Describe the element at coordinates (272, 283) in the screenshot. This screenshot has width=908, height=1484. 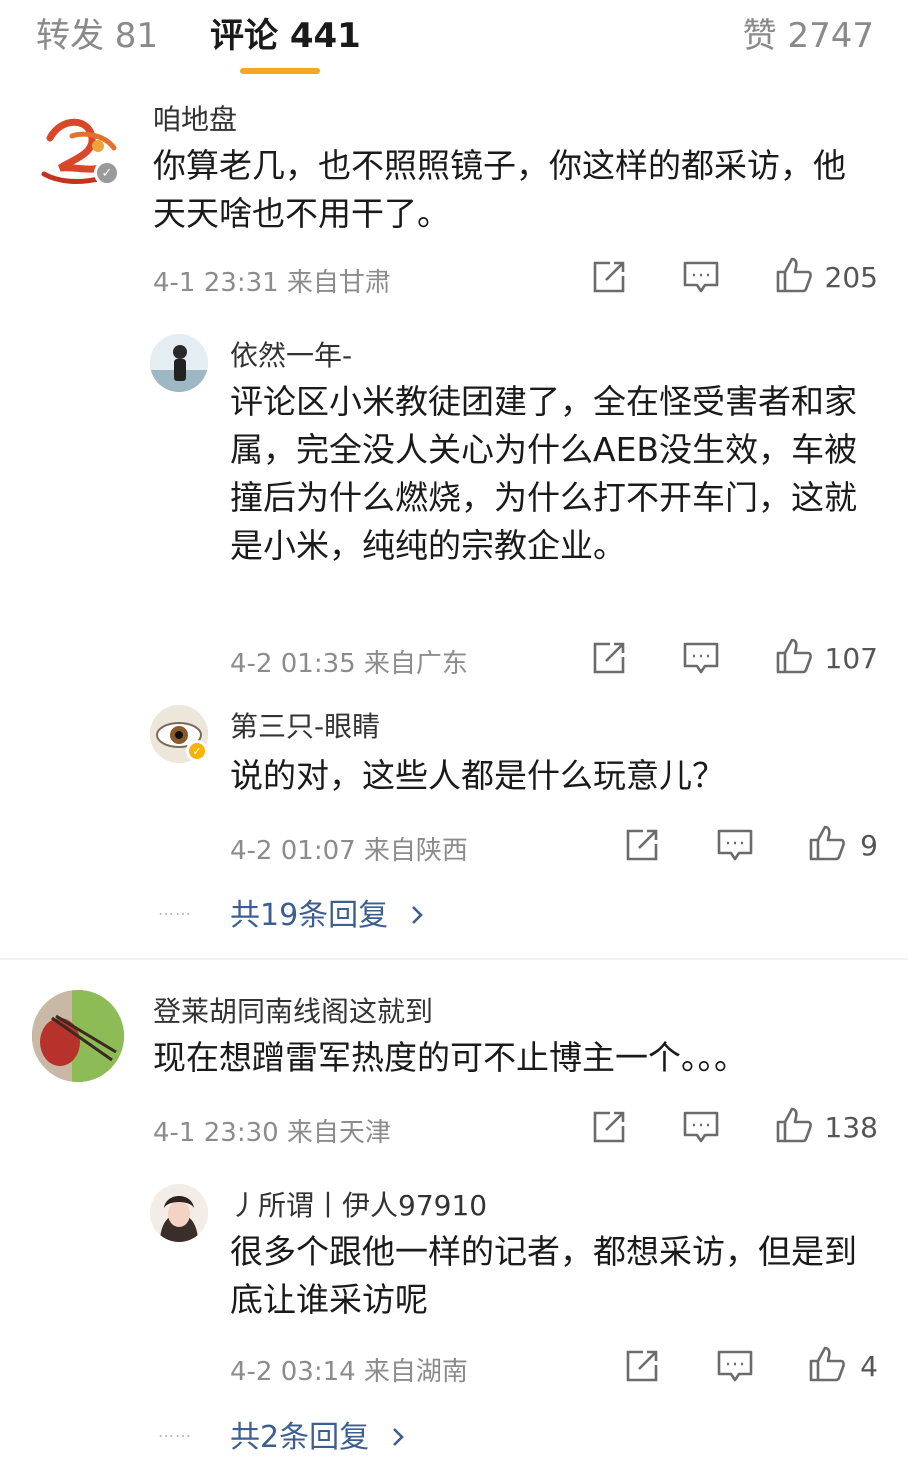
I see `comment-meta: 4-1 23:31 来自甘肃` at that location.